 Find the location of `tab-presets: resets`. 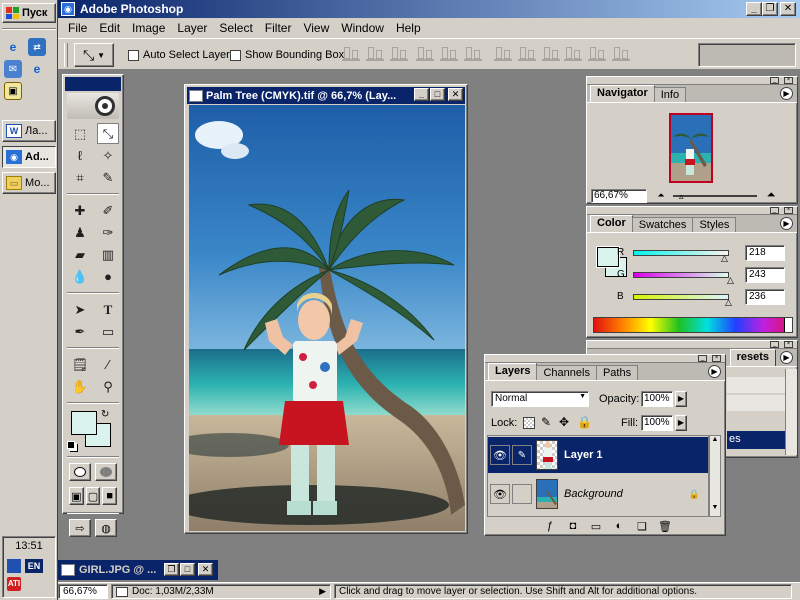

tab-presets: resets is located at coordinates (752, 357).